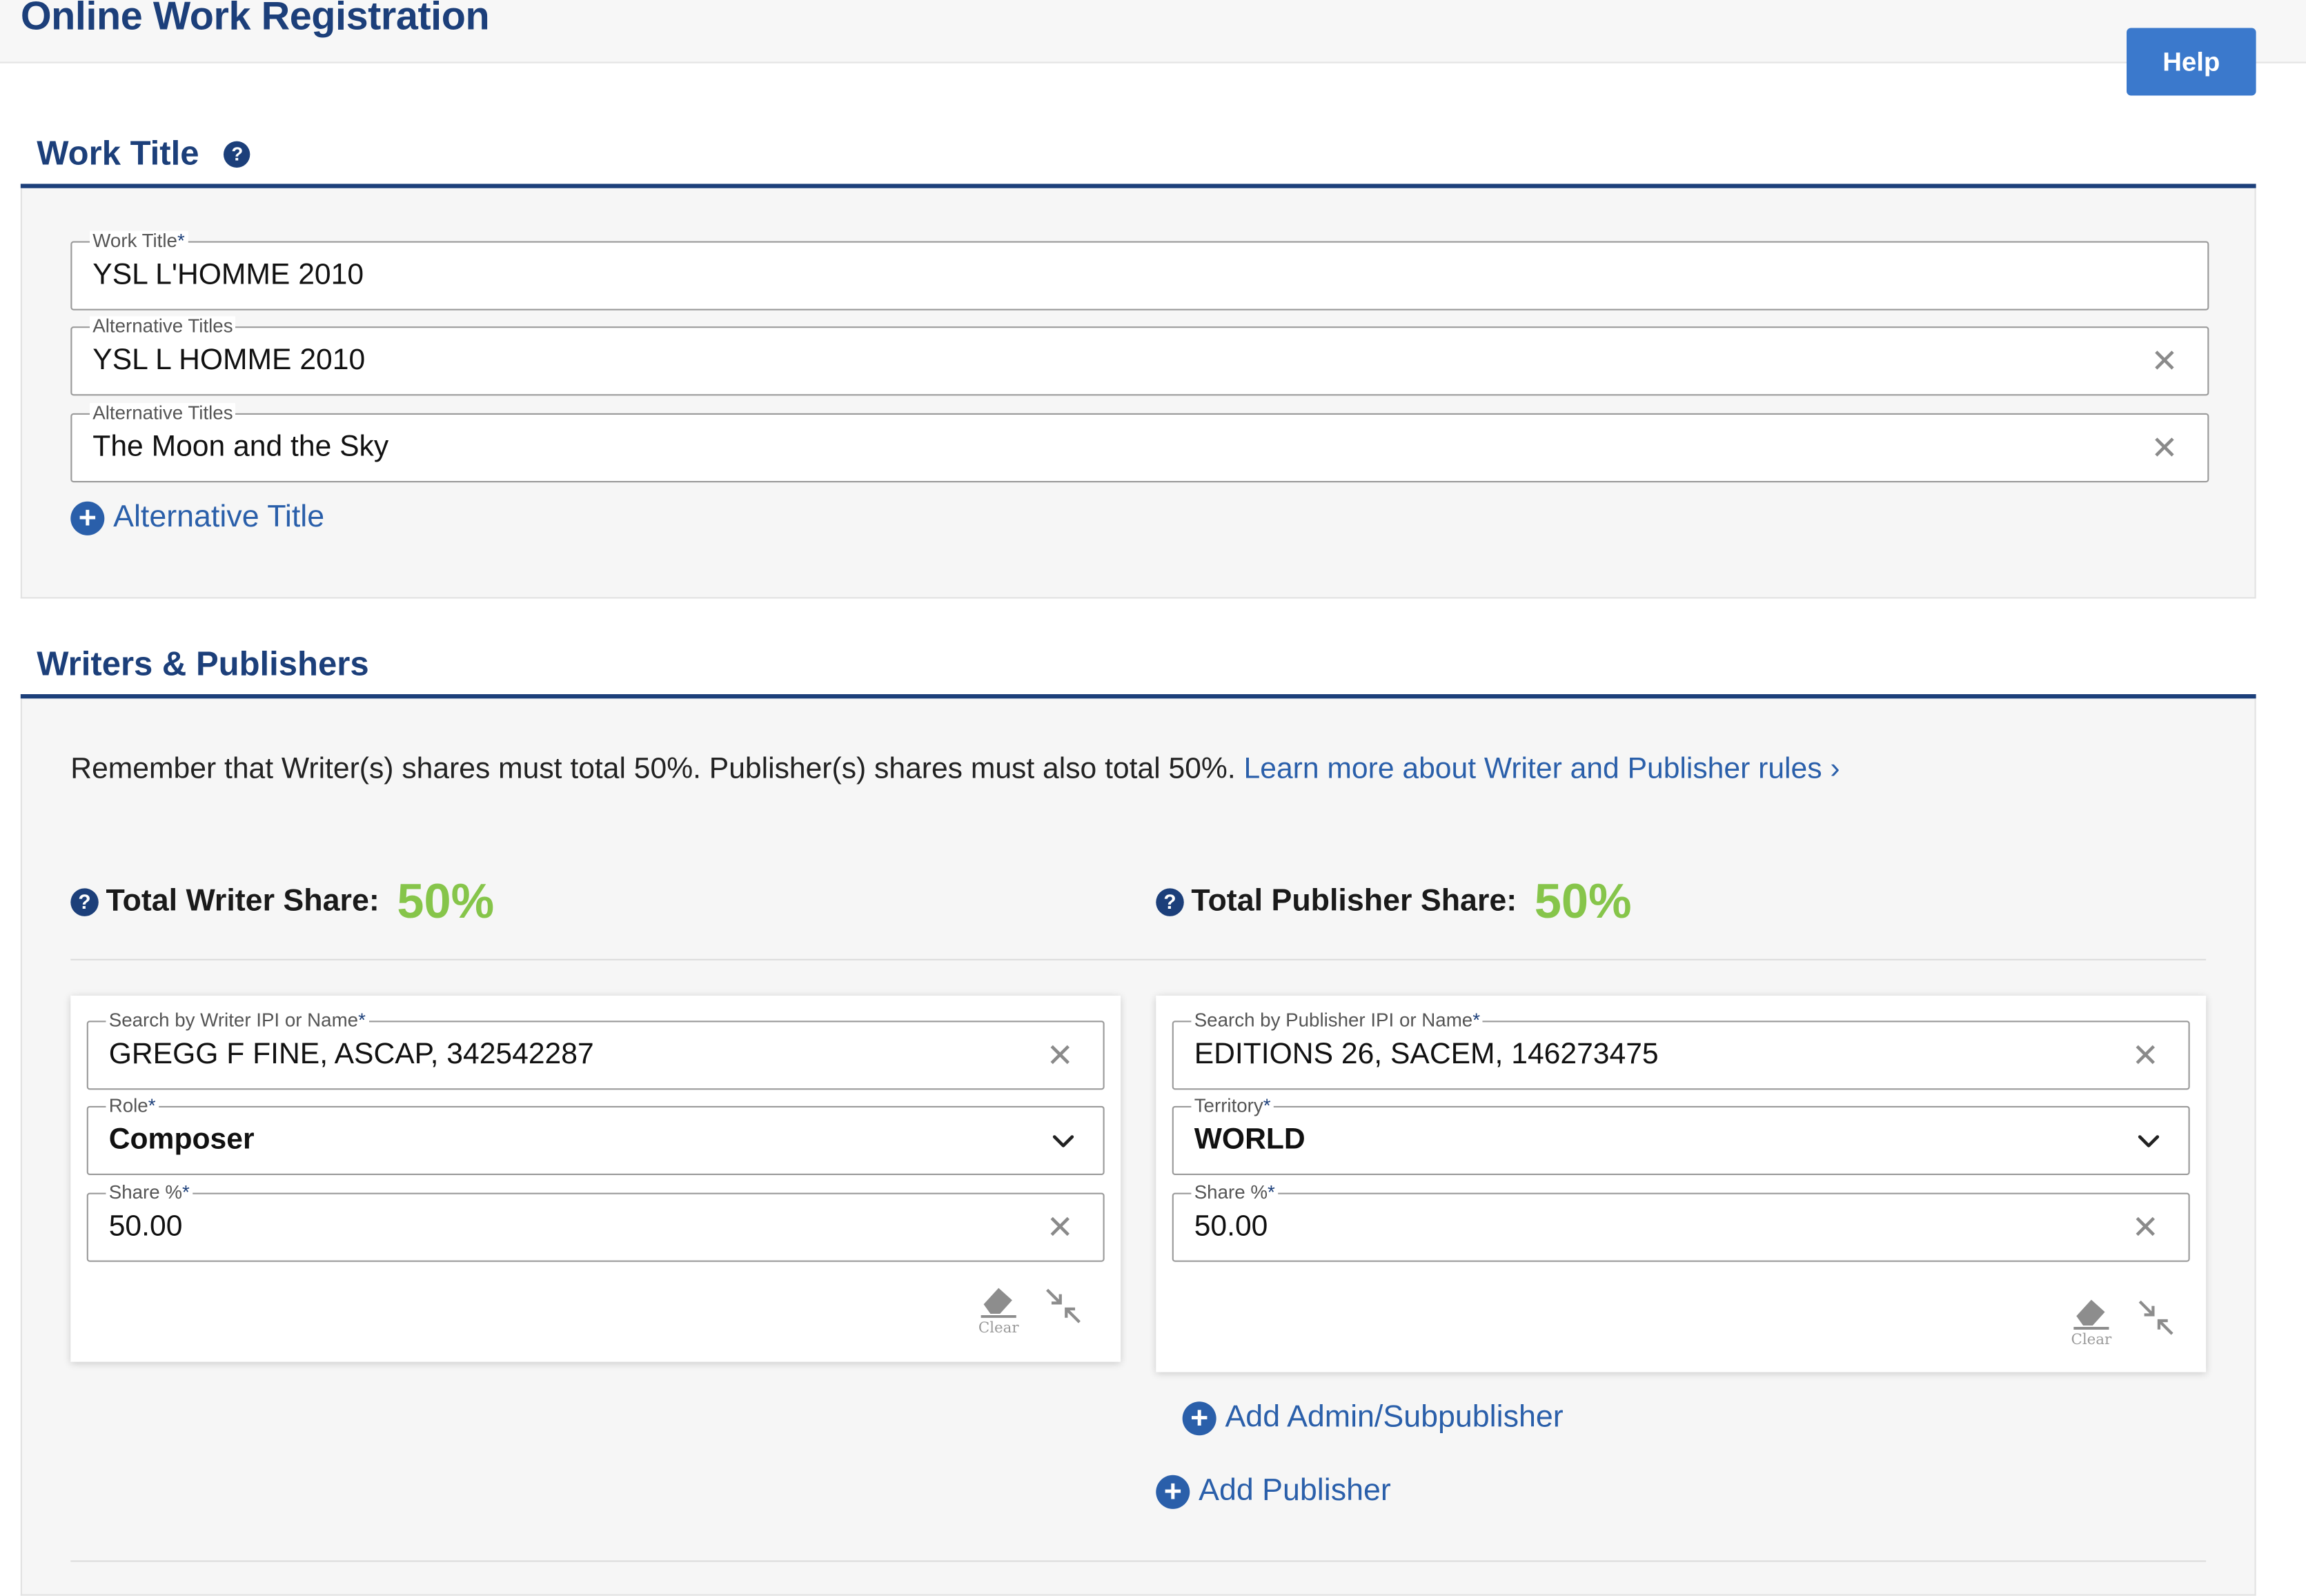 The width and height of the screenshot is (2306, 1596). Describe the element at coordinates (146, 1227) in the screenshot. I see `writer-share-value: 50.00` at that location.